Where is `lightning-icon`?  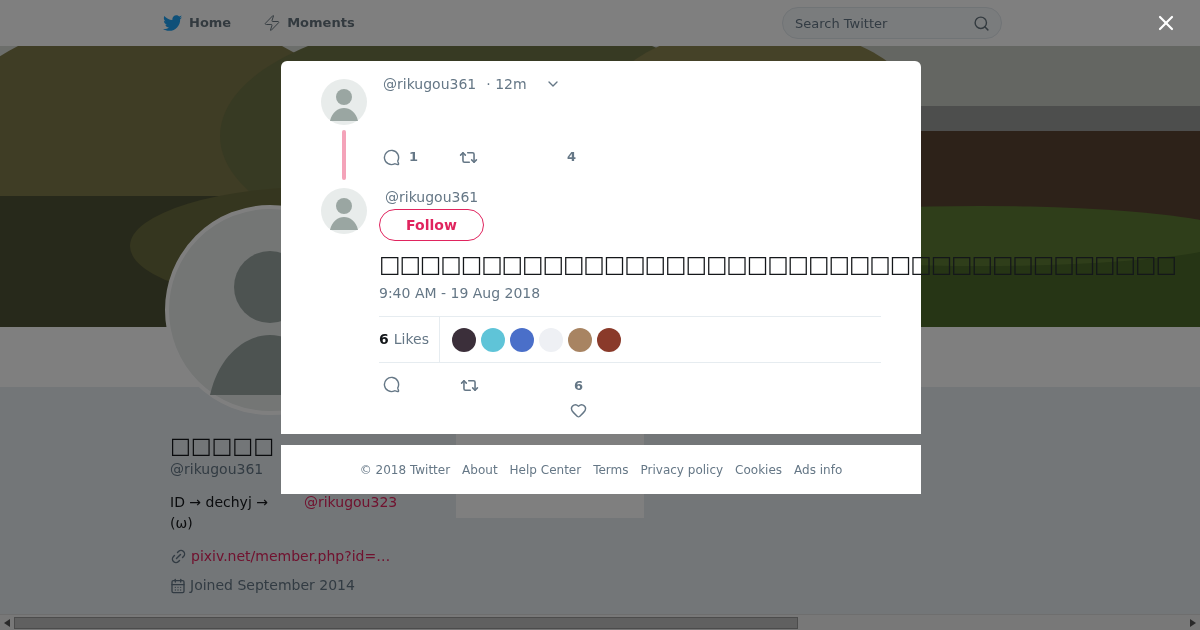
lightning-icon is located at coordinates (272, 23).